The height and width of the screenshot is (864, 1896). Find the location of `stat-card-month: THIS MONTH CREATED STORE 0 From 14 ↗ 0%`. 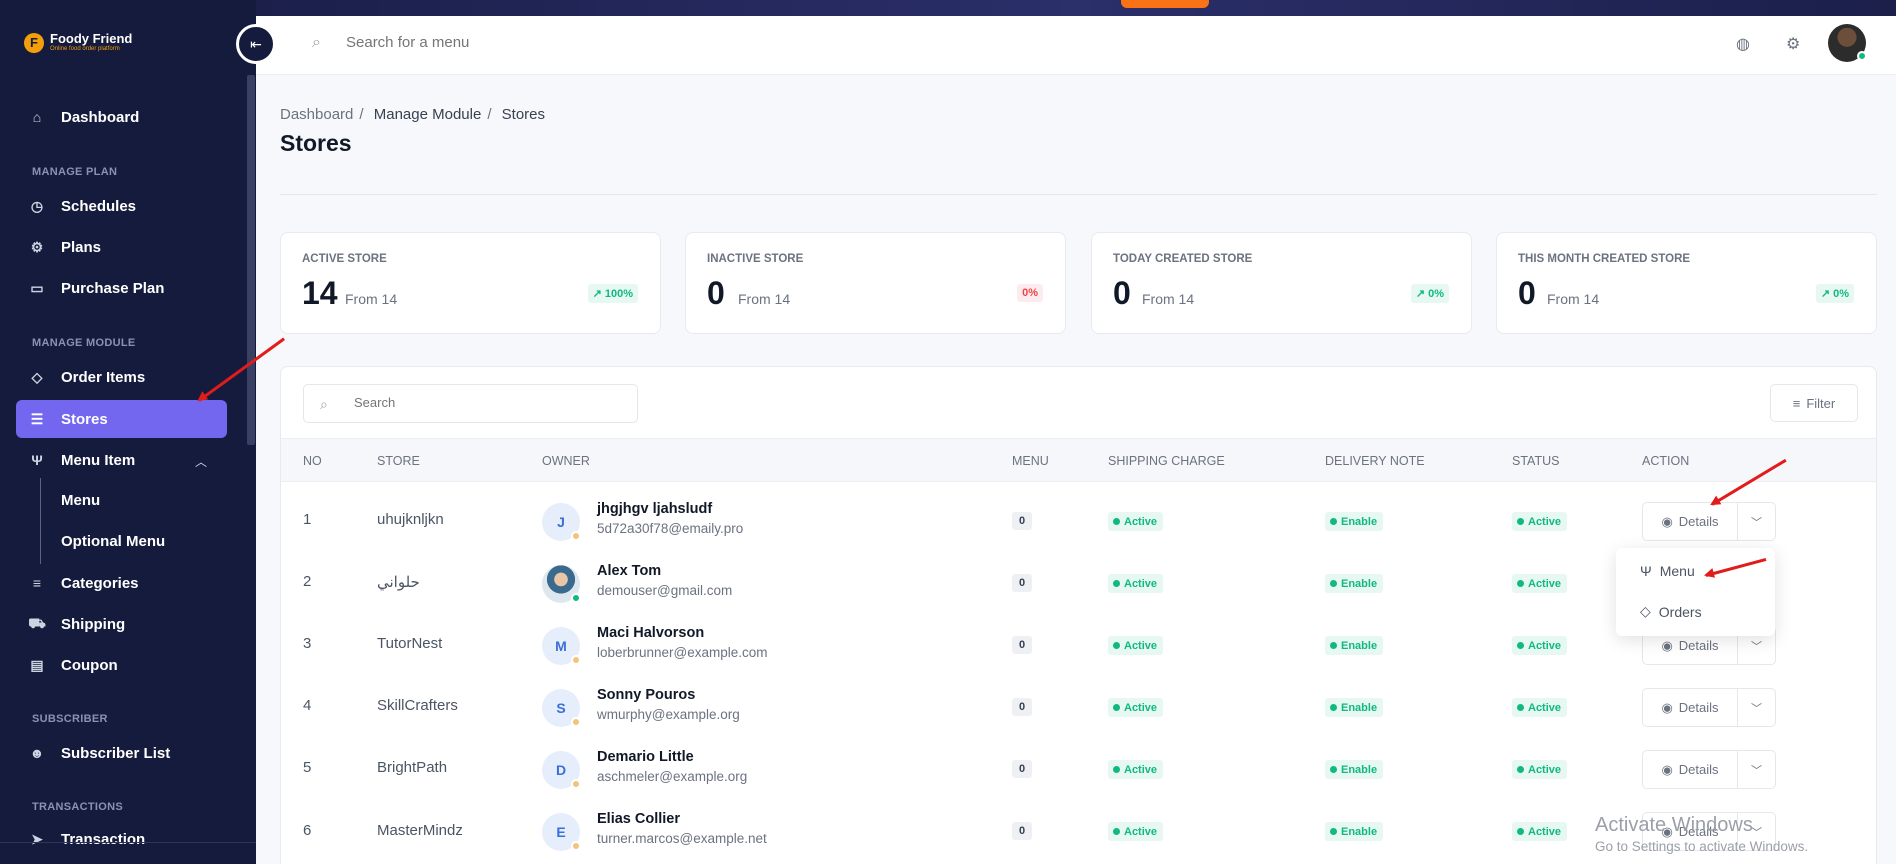

stat-card-month: THIS MONTH CREATED STORE 0 From 14 ↗ 0% is located at coordinates (1686, 283).